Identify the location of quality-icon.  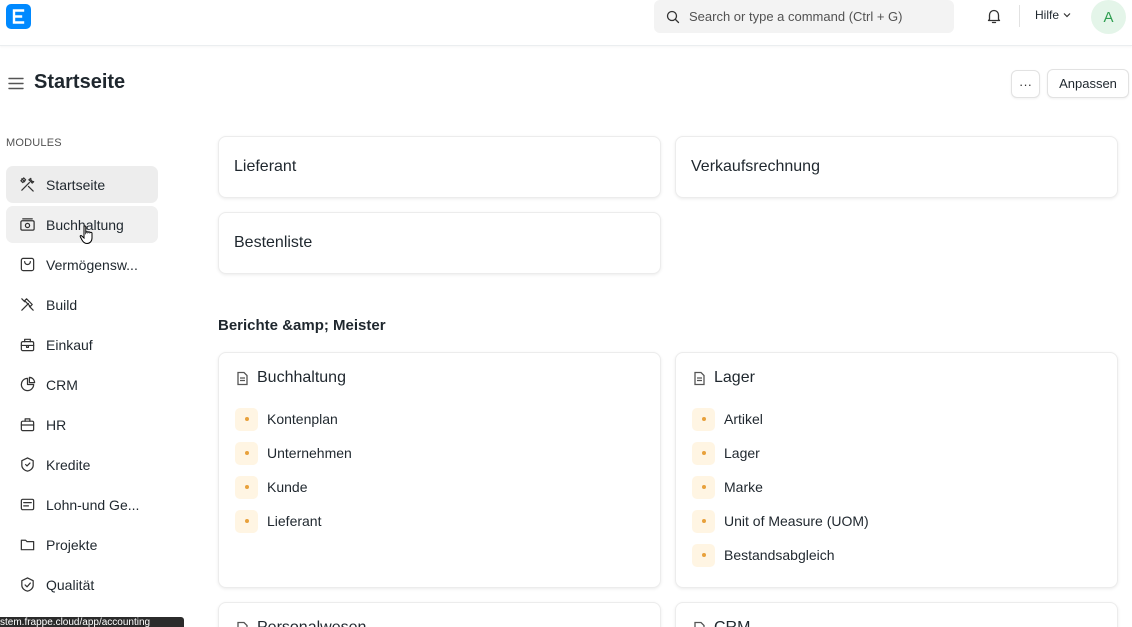
(27, 585).